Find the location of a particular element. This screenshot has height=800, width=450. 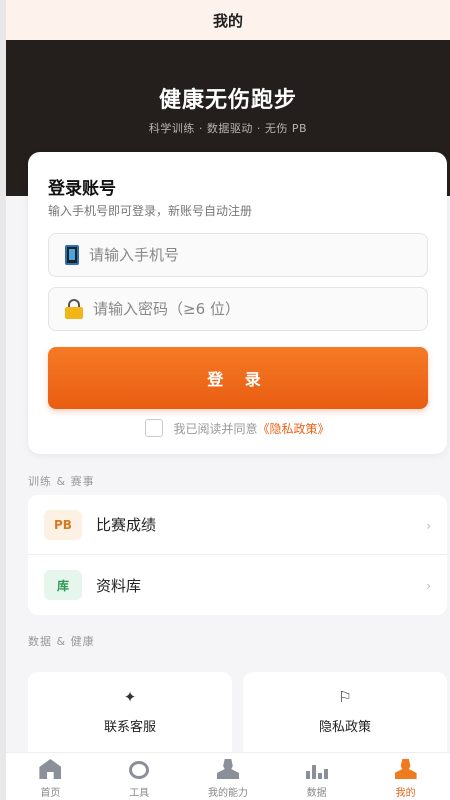

list-item-library: 库 资料库 › is located at coordinates (237, 585).